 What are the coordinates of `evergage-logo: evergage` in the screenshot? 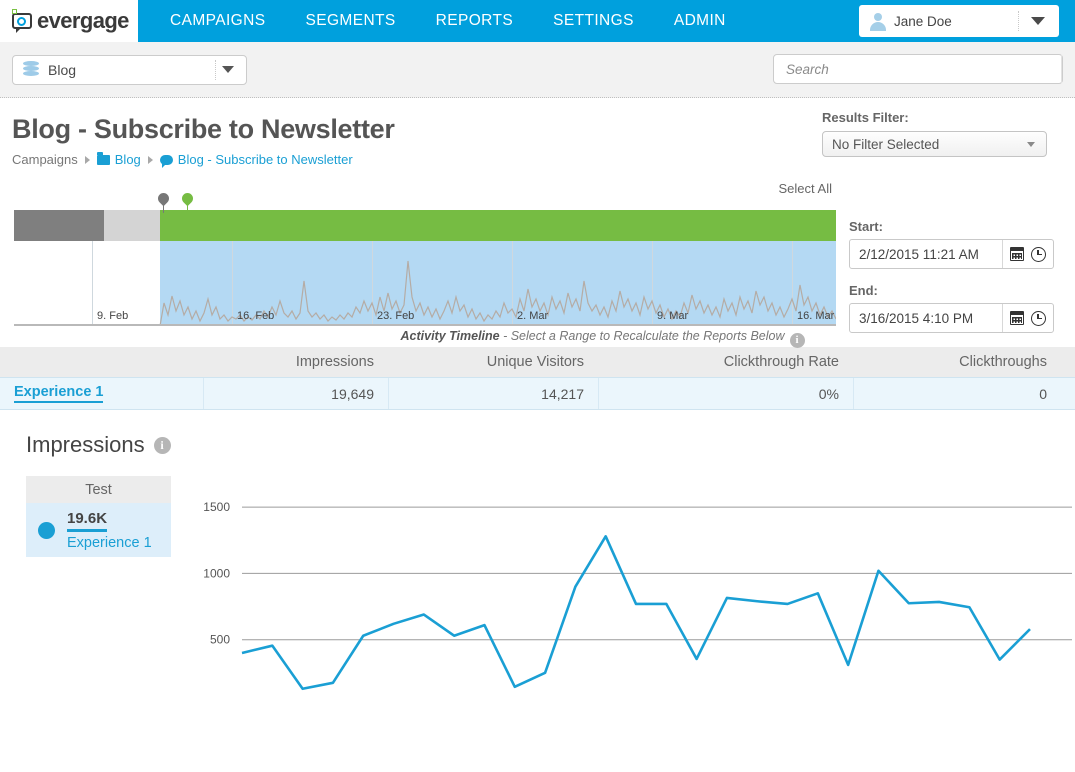 It's located at (69, 21).